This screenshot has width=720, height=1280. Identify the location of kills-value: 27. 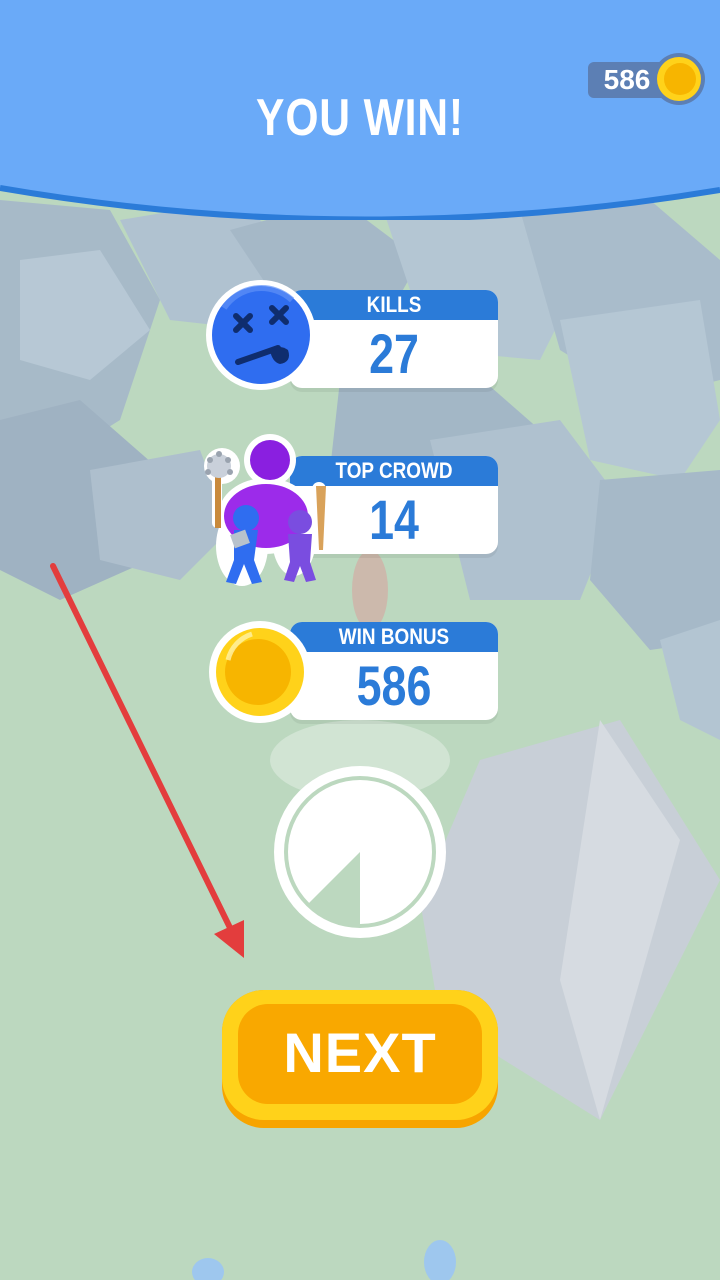
(394, 353).